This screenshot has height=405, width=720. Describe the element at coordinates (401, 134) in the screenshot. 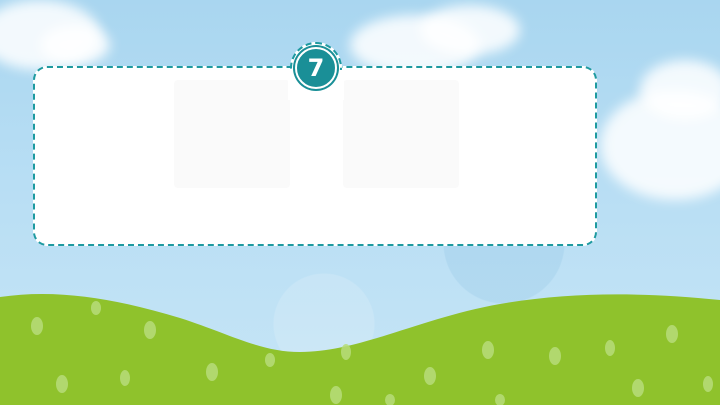

I see `placeholder-box-right` at that location.